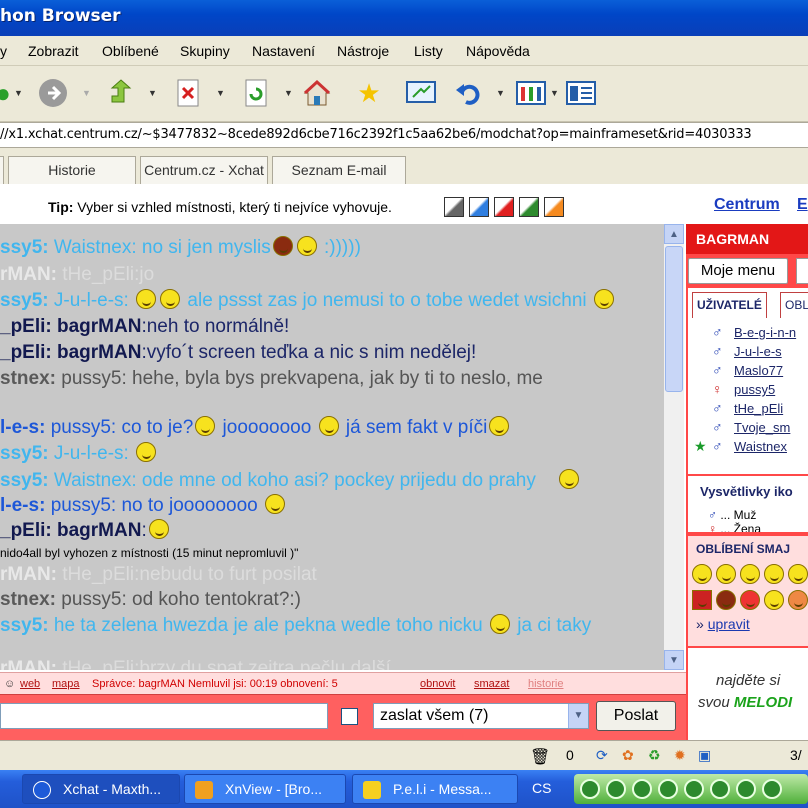 This screenshot has height=808, width=808. Describe the element at coordinates (680, 755) in the screenshot. I see `gear-icon: ✹` at that location.